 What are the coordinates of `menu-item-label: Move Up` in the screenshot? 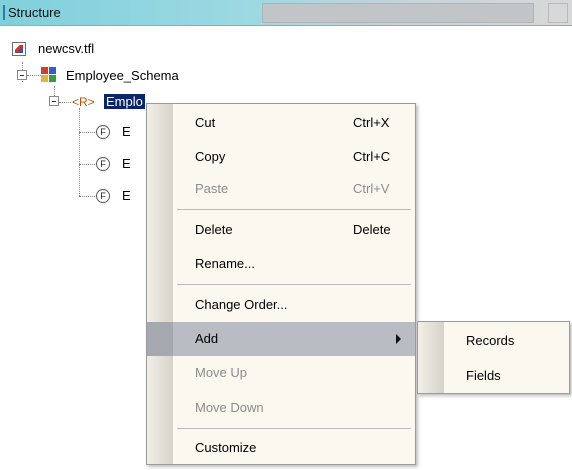 It's located at (221, 372).